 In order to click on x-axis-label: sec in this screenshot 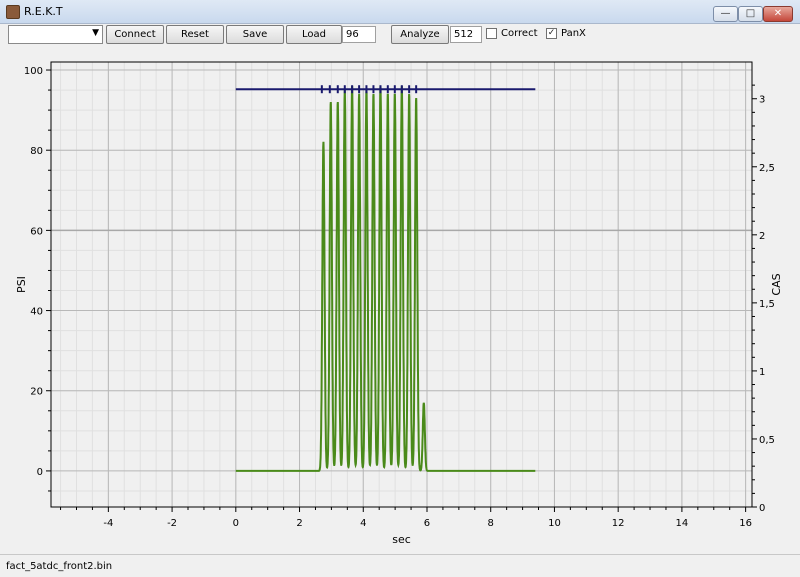, I will do `click(401, 539)`.